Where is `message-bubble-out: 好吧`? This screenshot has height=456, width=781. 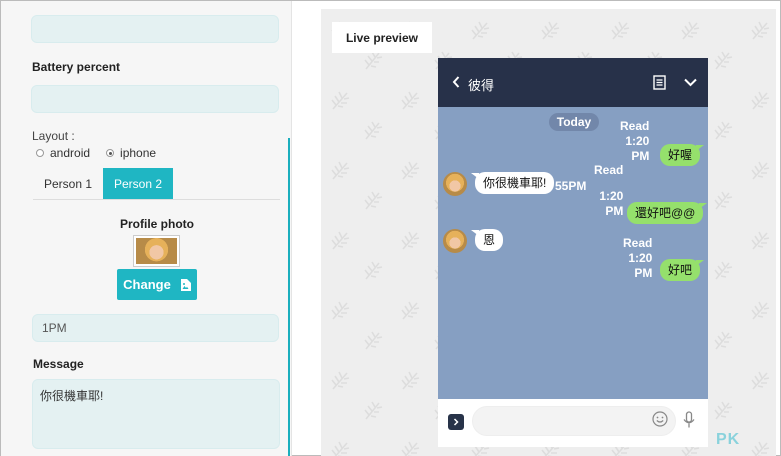 message-bubble-out: 好吧 is located at coordinates (682, 270).